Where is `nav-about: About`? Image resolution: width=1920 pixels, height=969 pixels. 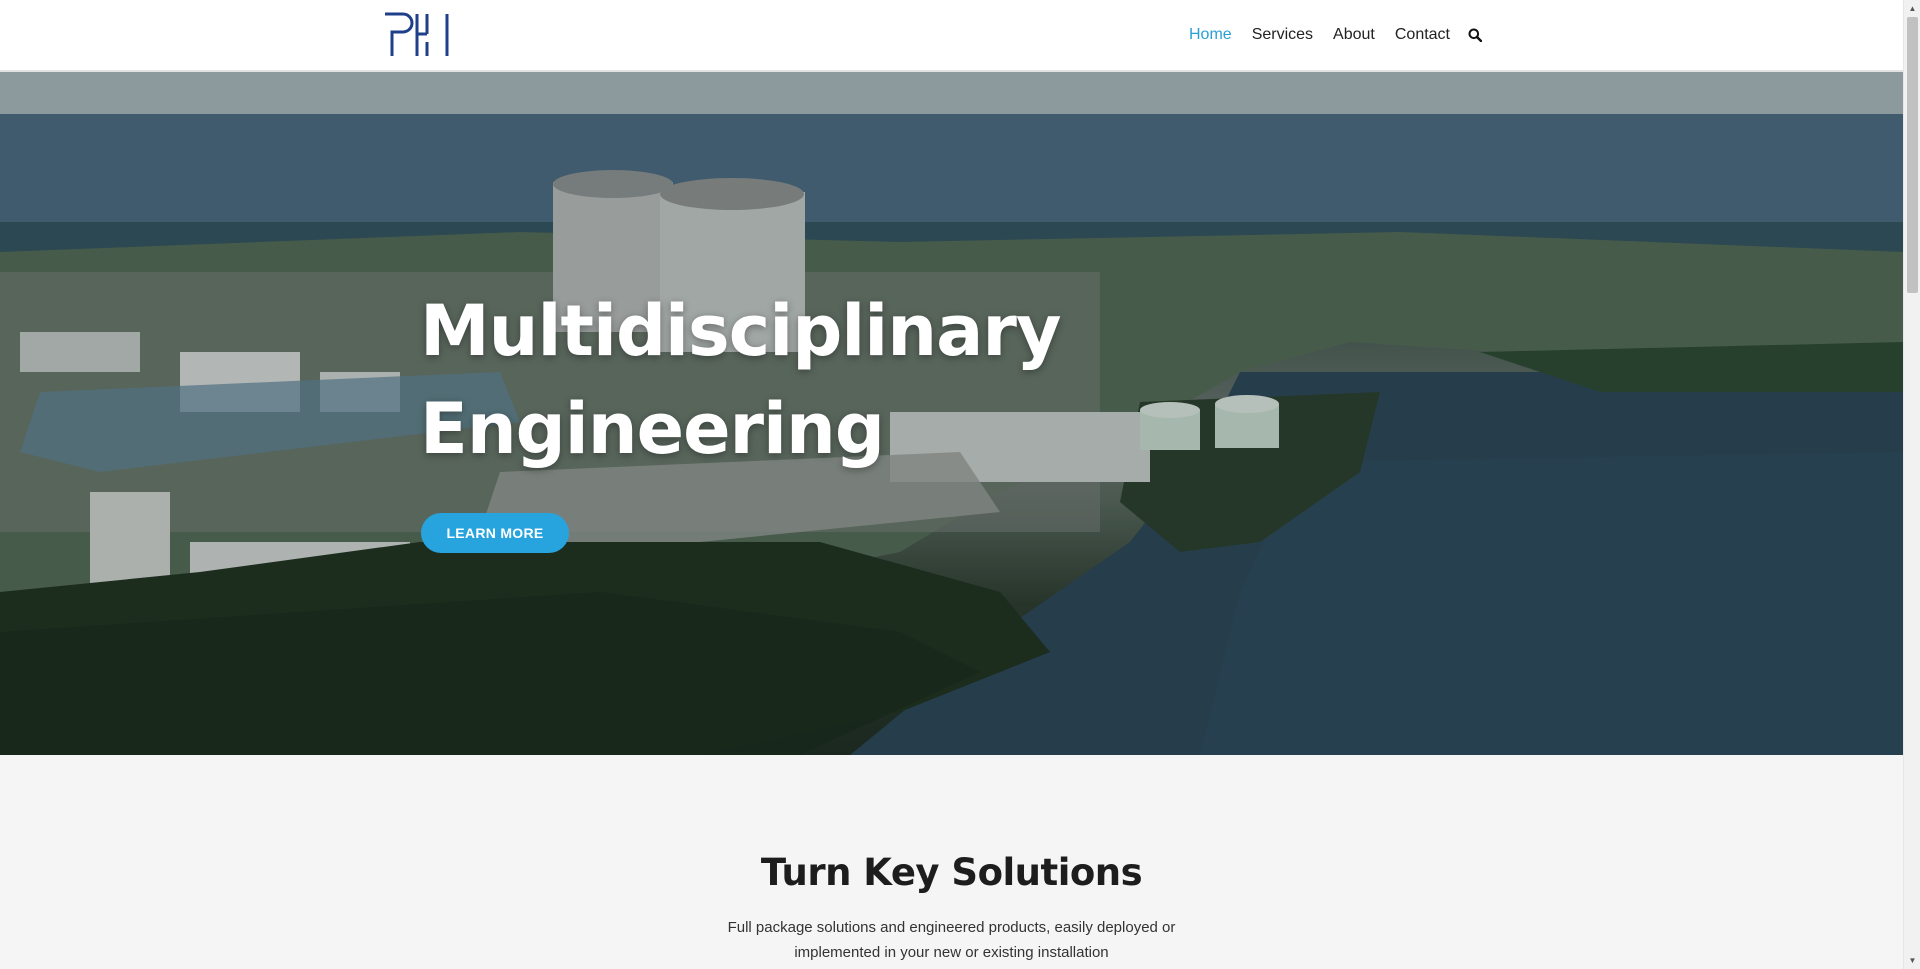
nav-about: About is located at coordinates (1354, 35).